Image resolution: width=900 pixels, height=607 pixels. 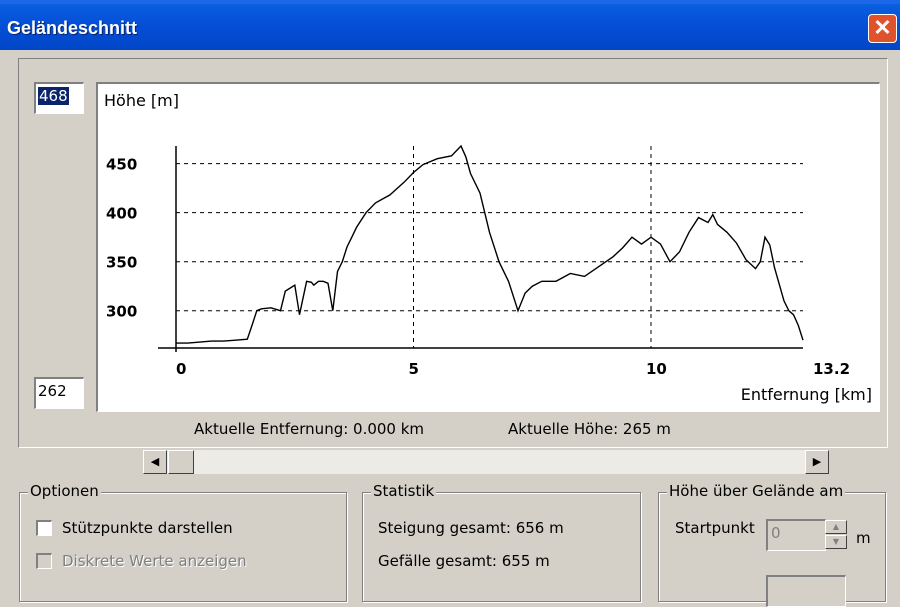 I want to click on x-tick-label-0: 0, so click(x=181, y=369).